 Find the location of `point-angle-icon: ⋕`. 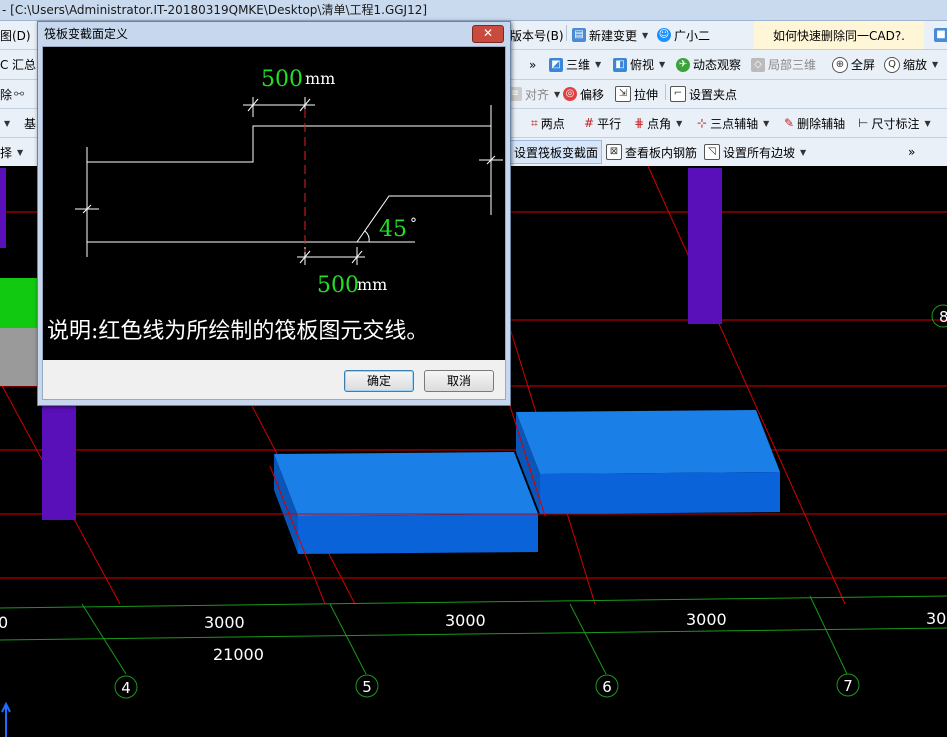

point-angle-icon: ⋕ is located at coordinates (639, 123).